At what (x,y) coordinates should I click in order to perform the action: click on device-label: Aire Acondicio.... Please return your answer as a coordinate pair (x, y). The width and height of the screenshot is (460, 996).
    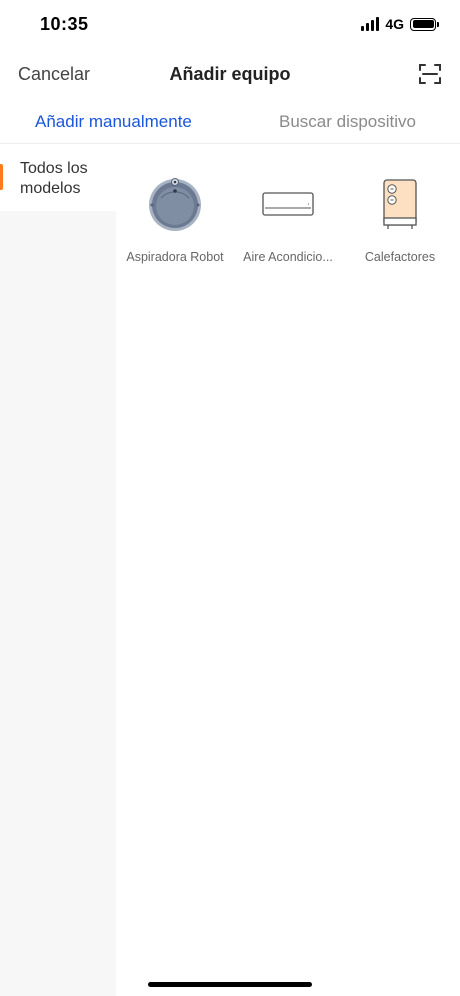
    Looking at the image, I should click on (288, 257).